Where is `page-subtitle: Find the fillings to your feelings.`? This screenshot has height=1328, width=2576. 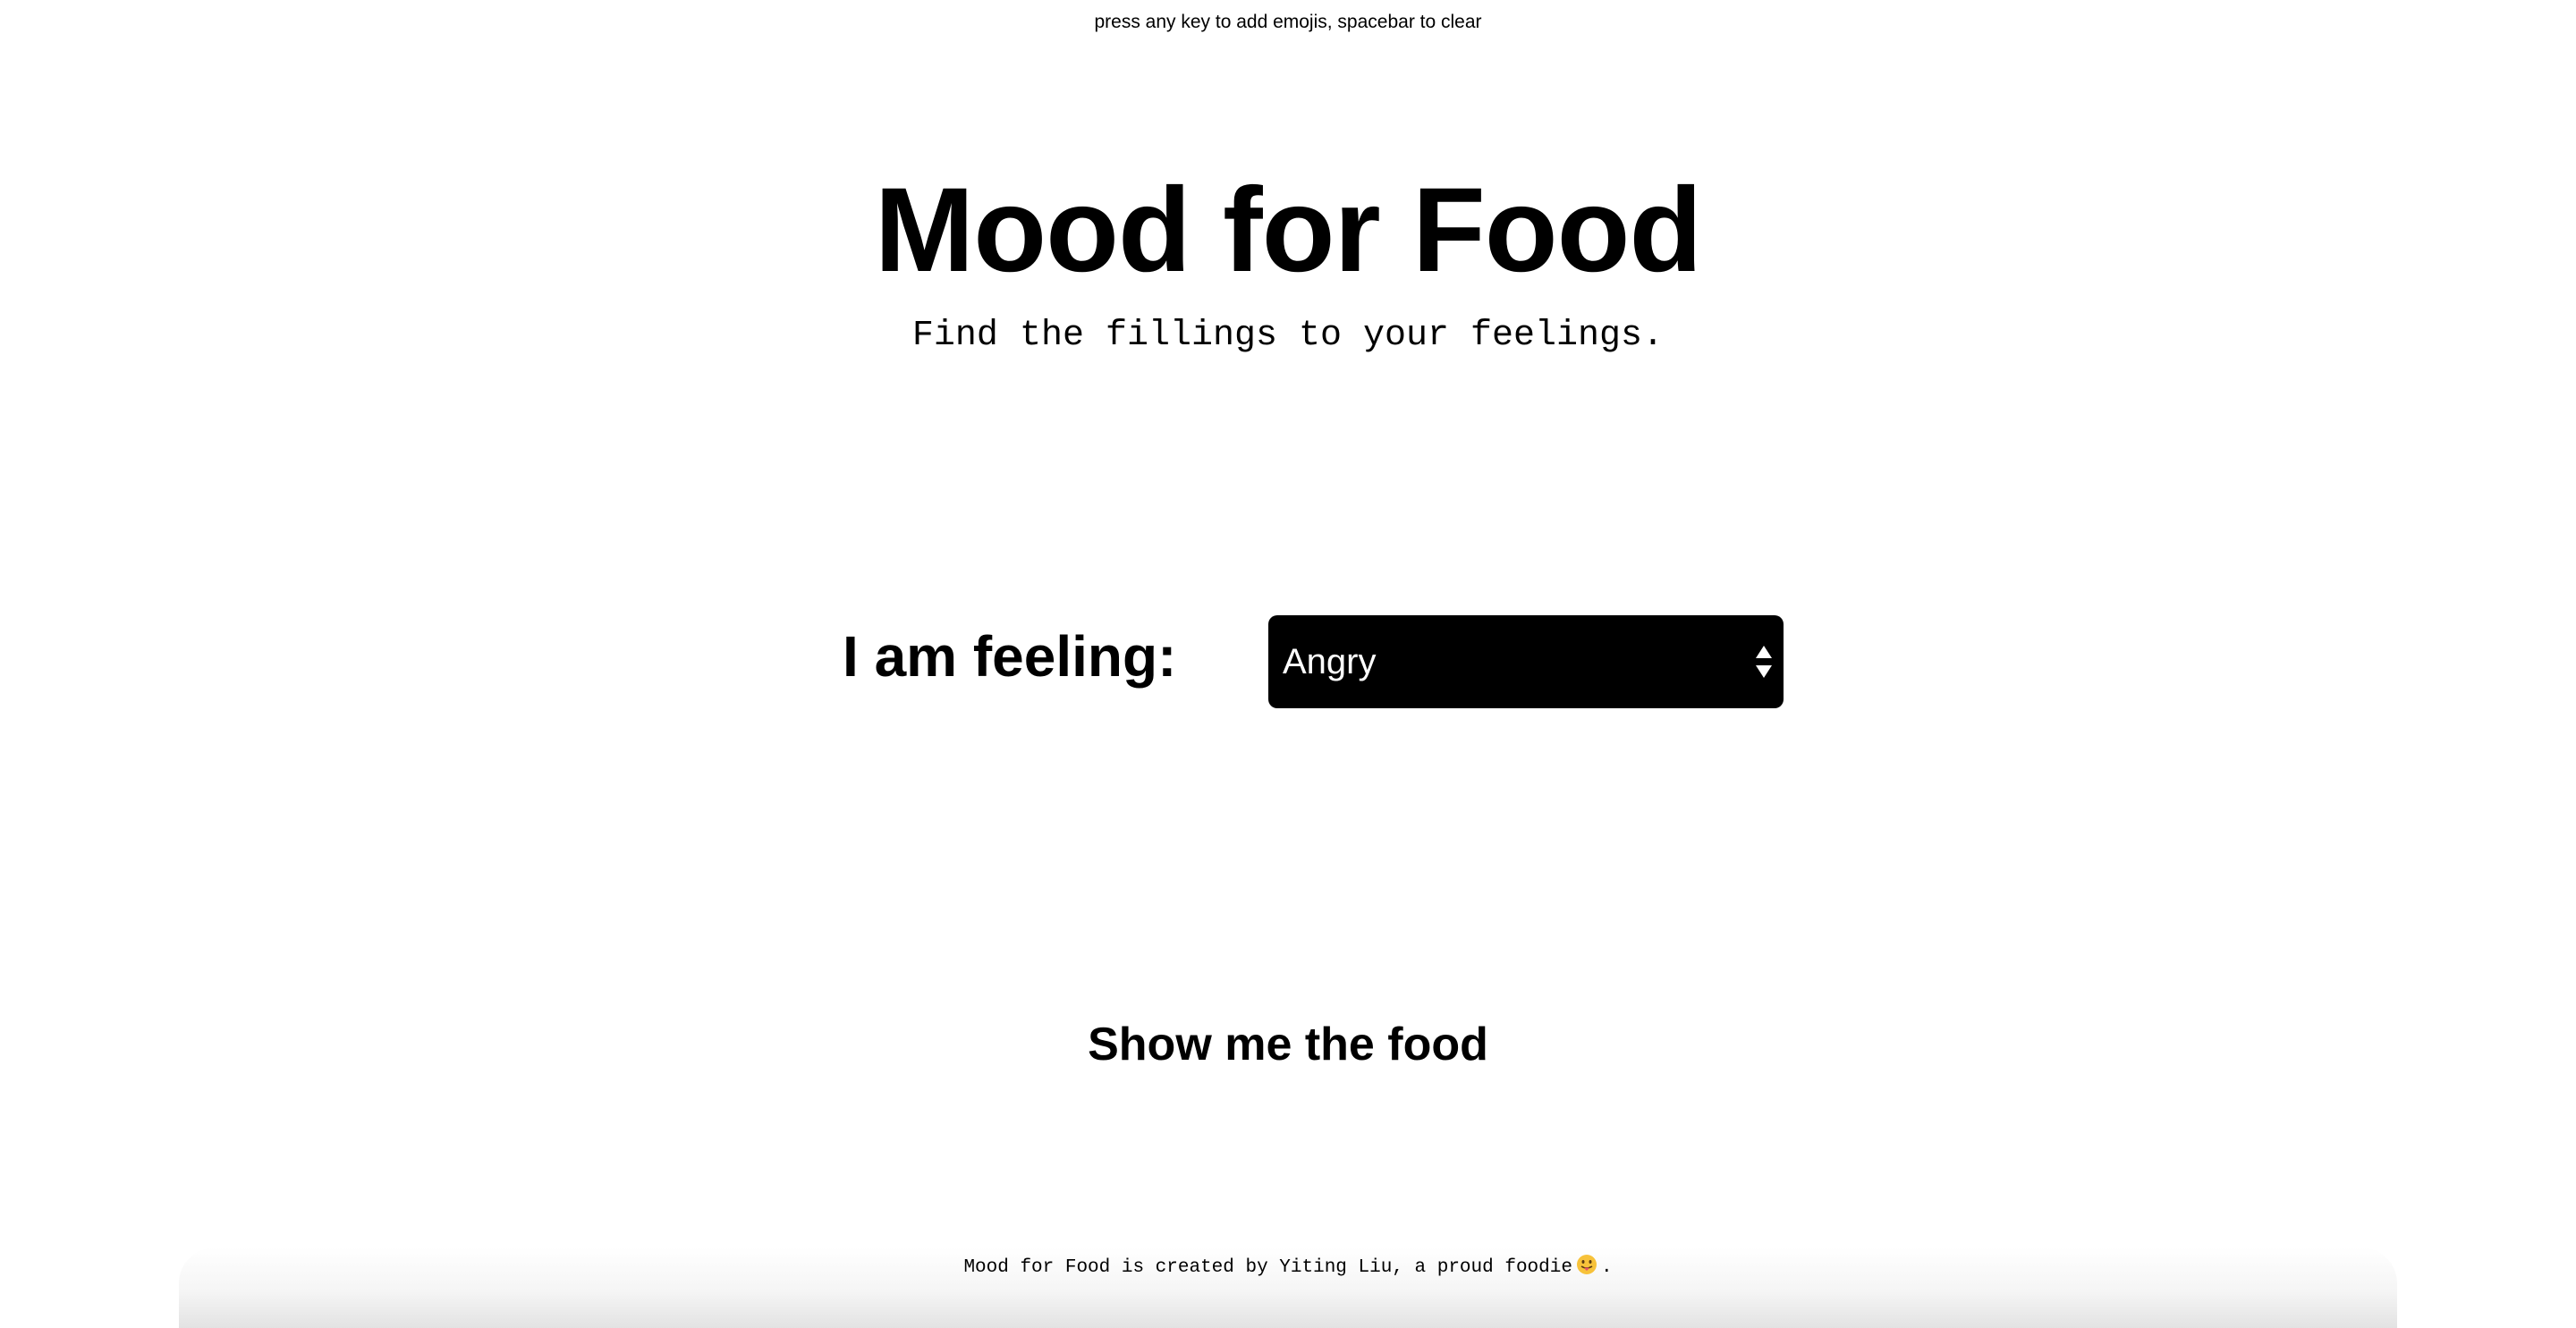 page-subtitle: Find the fillings to your feelings. is located at coordinates (1288, 336).